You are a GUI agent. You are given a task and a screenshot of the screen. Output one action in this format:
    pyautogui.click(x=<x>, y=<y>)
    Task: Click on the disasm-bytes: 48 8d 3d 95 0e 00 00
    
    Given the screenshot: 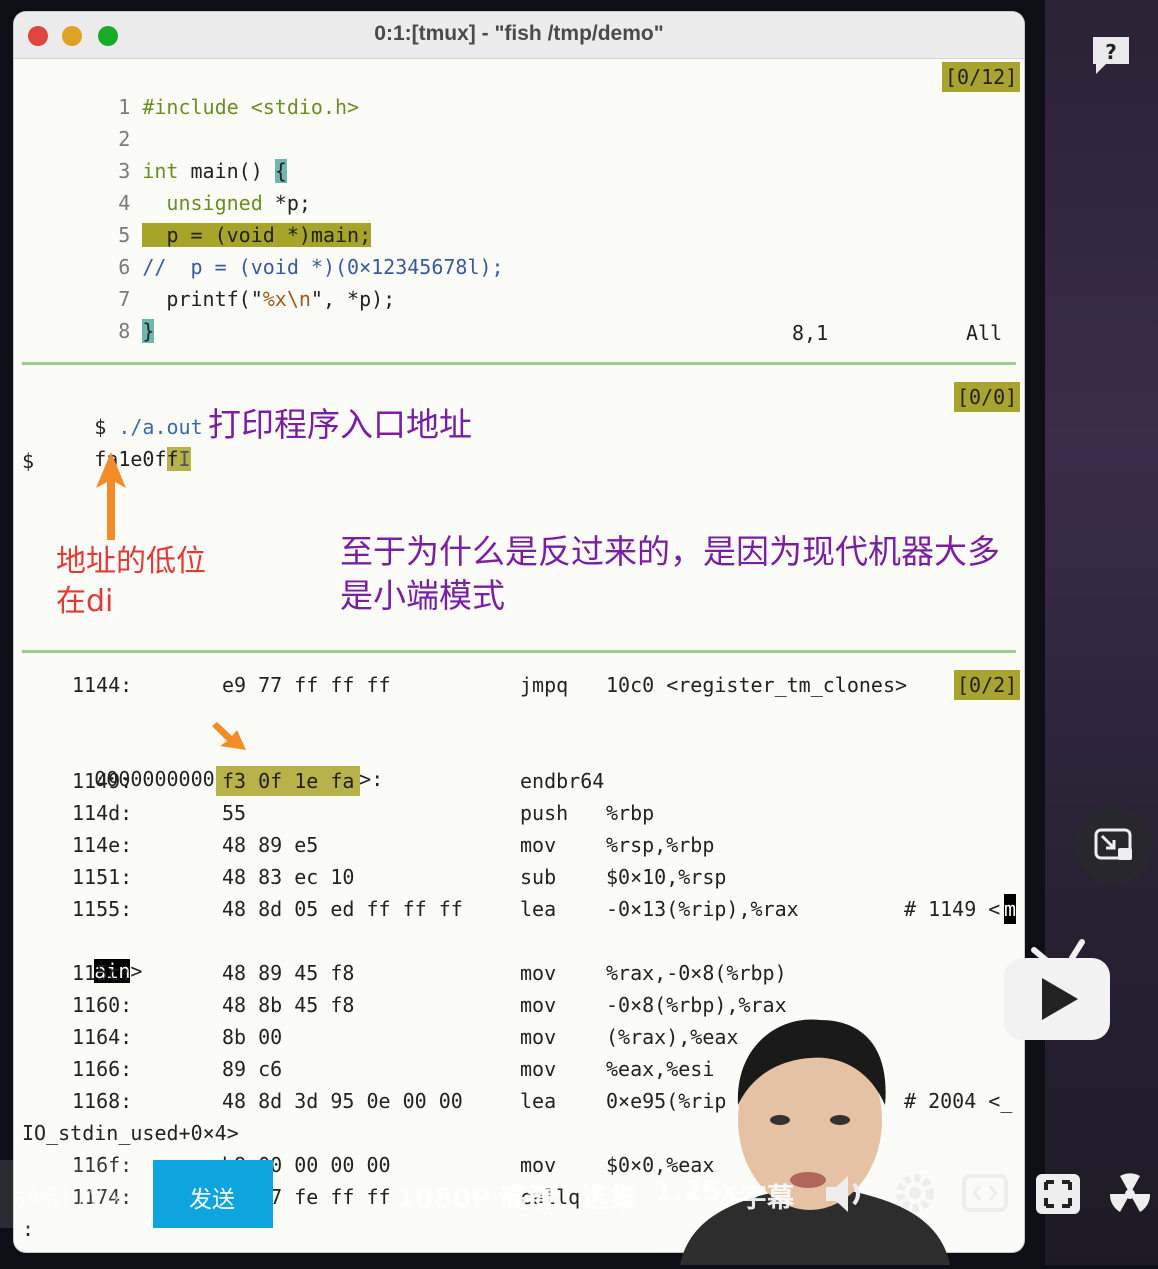 What is the action you would take?
    pyautogui.click(x=342, y=1101)
    